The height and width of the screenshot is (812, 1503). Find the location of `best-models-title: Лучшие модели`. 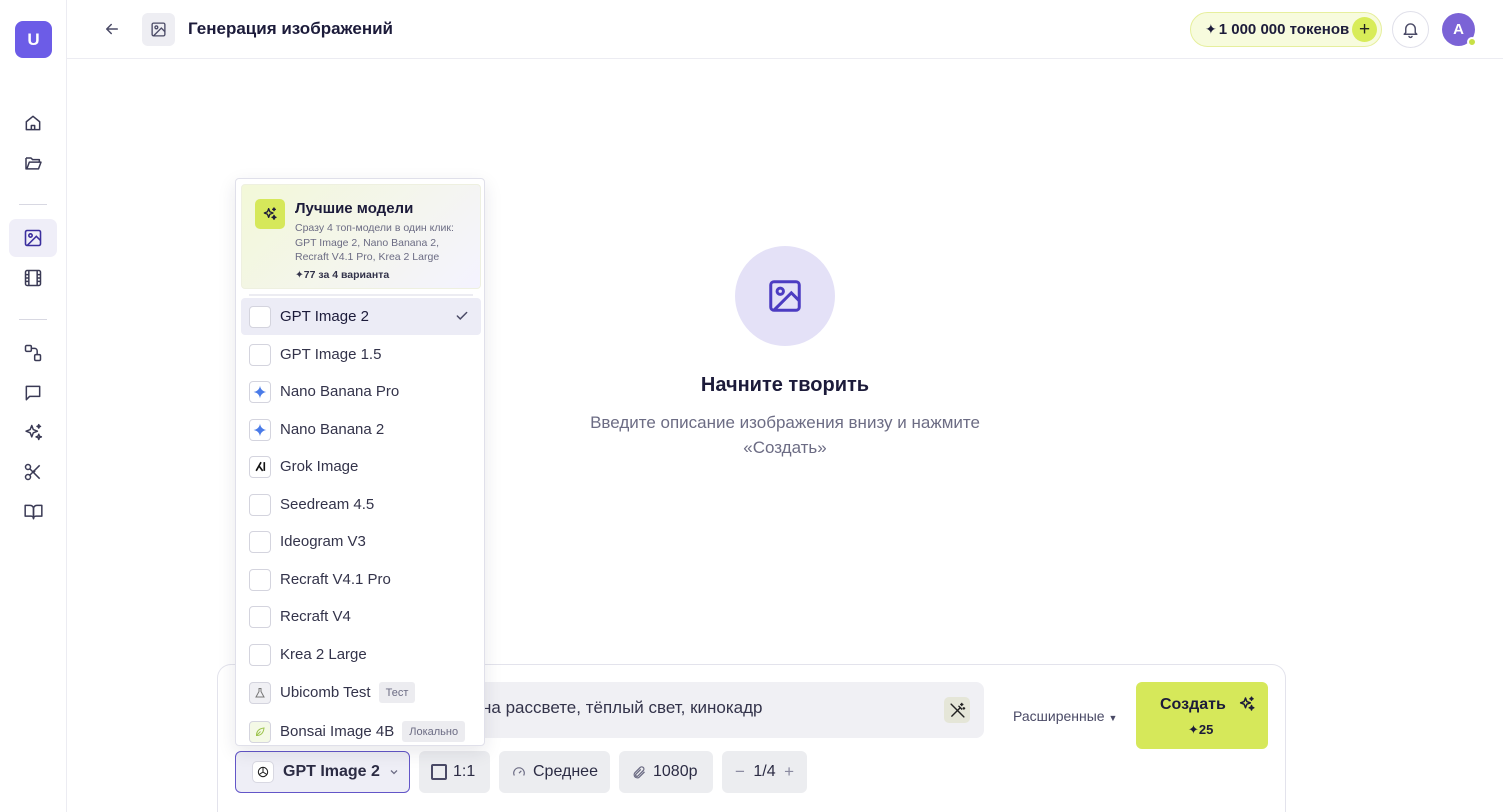

best-models-title: Лучшие модели is located at coordinates (354, 208).